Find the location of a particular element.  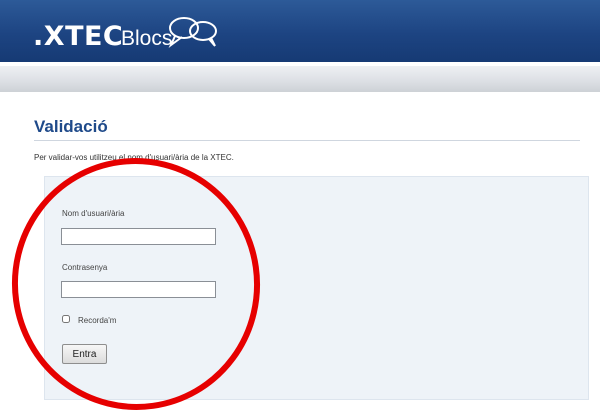

submit-button: Entra is located at coordinates (84, 354).